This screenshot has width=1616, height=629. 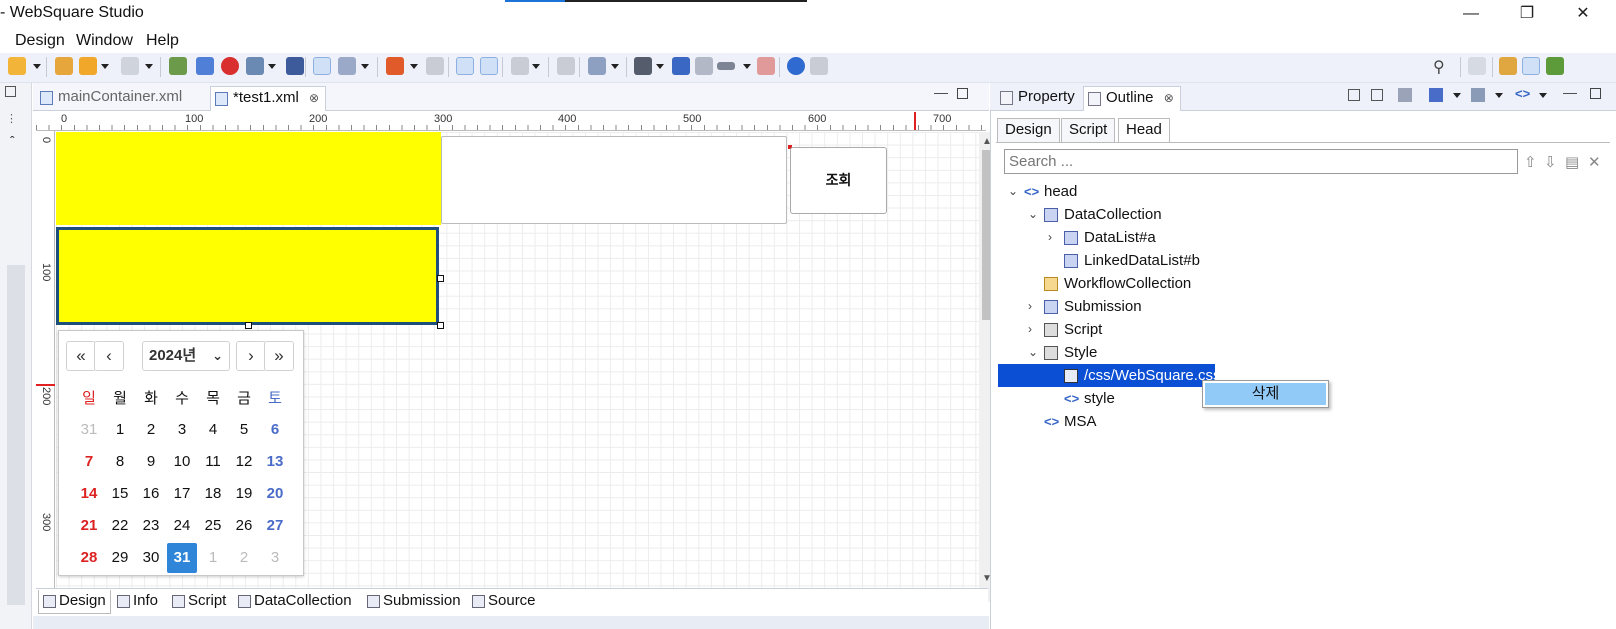 What do you see at coordinates (766, 66) in the screenshot?
I see `table-icon` at bounding box center [766, 66].